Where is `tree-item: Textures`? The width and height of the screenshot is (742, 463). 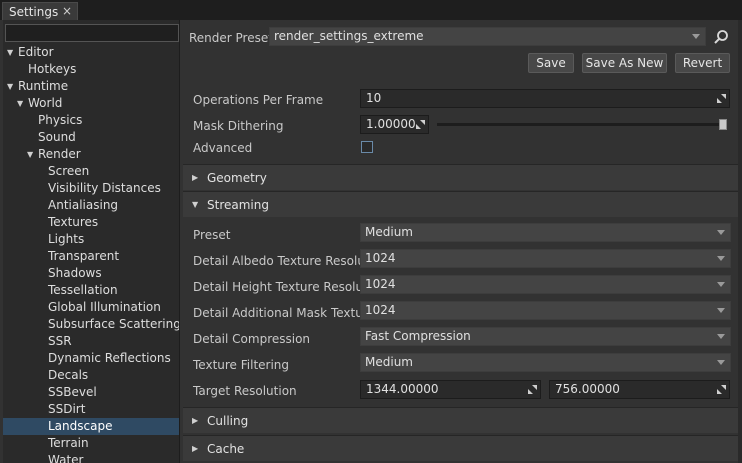
tree-item: Textures is located at coordinates (91, 222).